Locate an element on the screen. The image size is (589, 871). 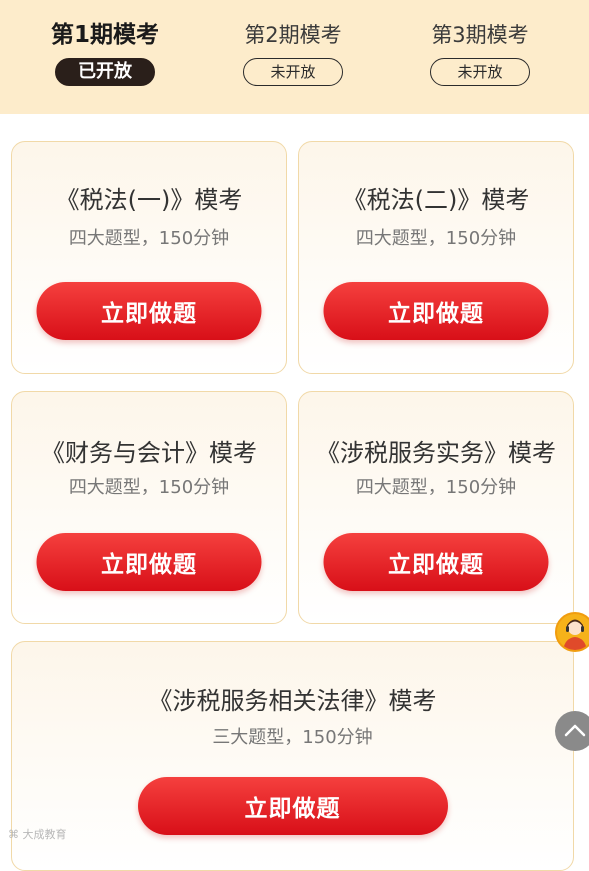
exam-card-tax-law-2: 《税法(二)》模考 四大题型，150分钟 立即做题 is located at coordinates (436, 257).